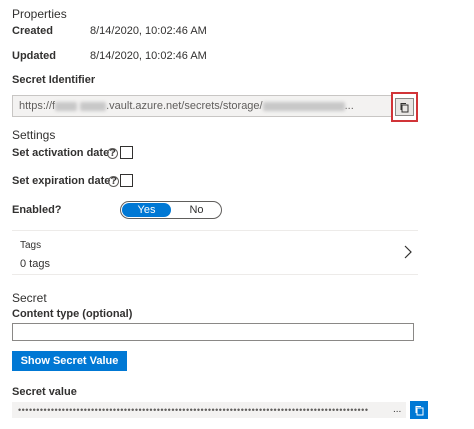 The width and height of the screenshot is (474, 429). Describe the element at coordinates (37, 210) in the screenshot. I see `enabled-label: Enabled?` at that location.